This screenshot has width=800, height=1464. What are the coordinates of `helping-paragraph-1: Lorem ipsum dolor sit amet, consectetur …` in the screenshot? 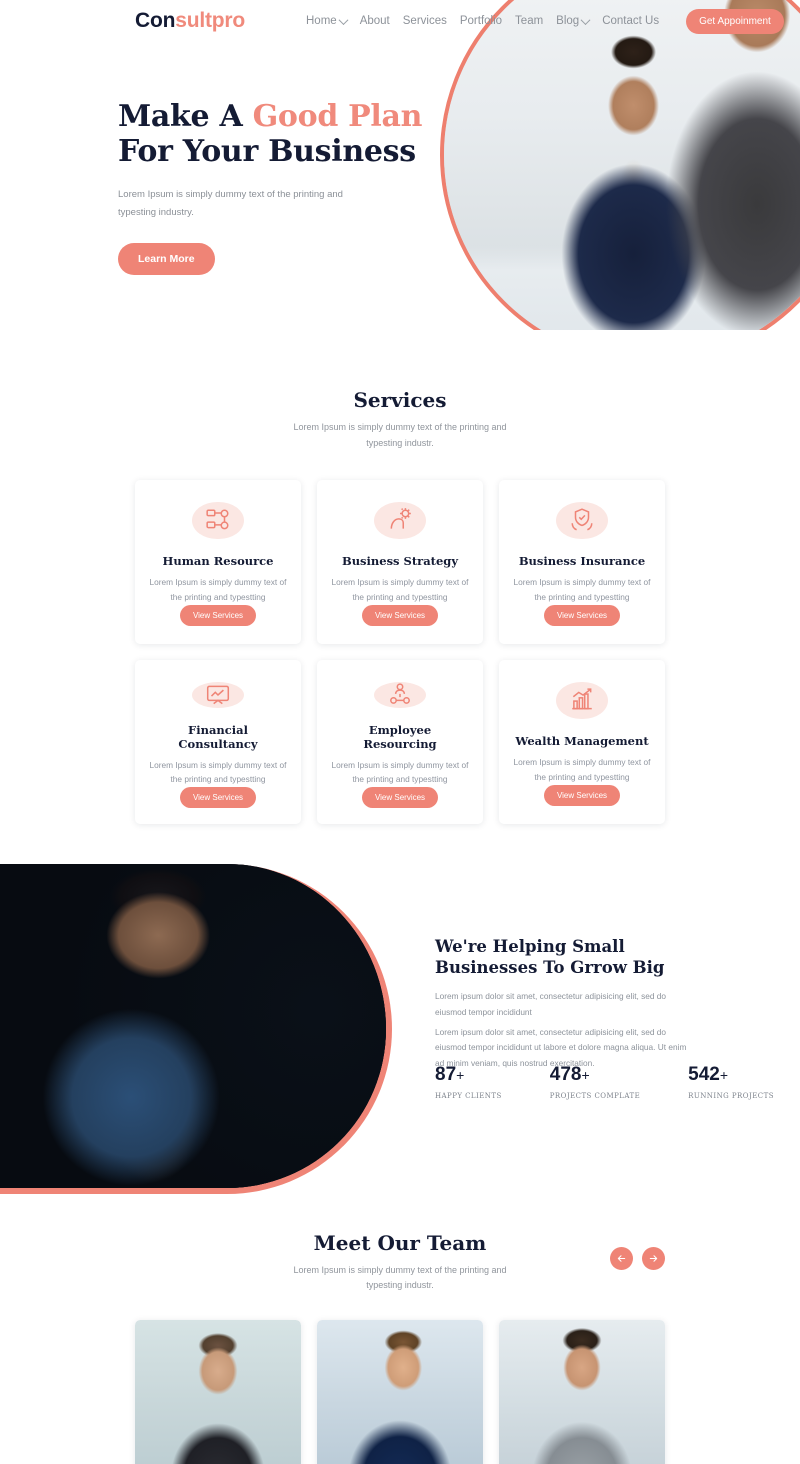 It's located at (551, 1004).